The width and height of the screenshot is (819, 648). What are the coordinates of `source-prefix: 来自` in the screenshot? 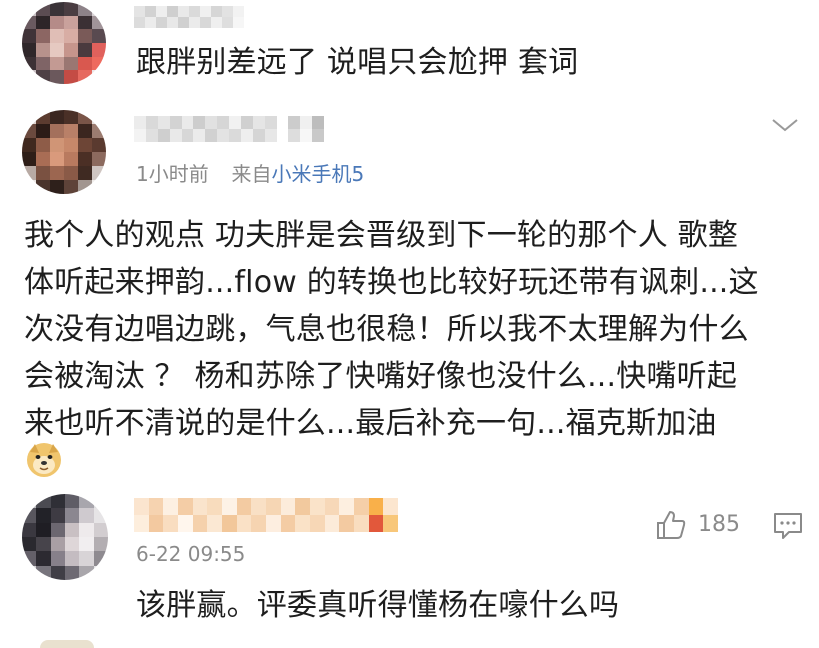 It's located at (251, 174).